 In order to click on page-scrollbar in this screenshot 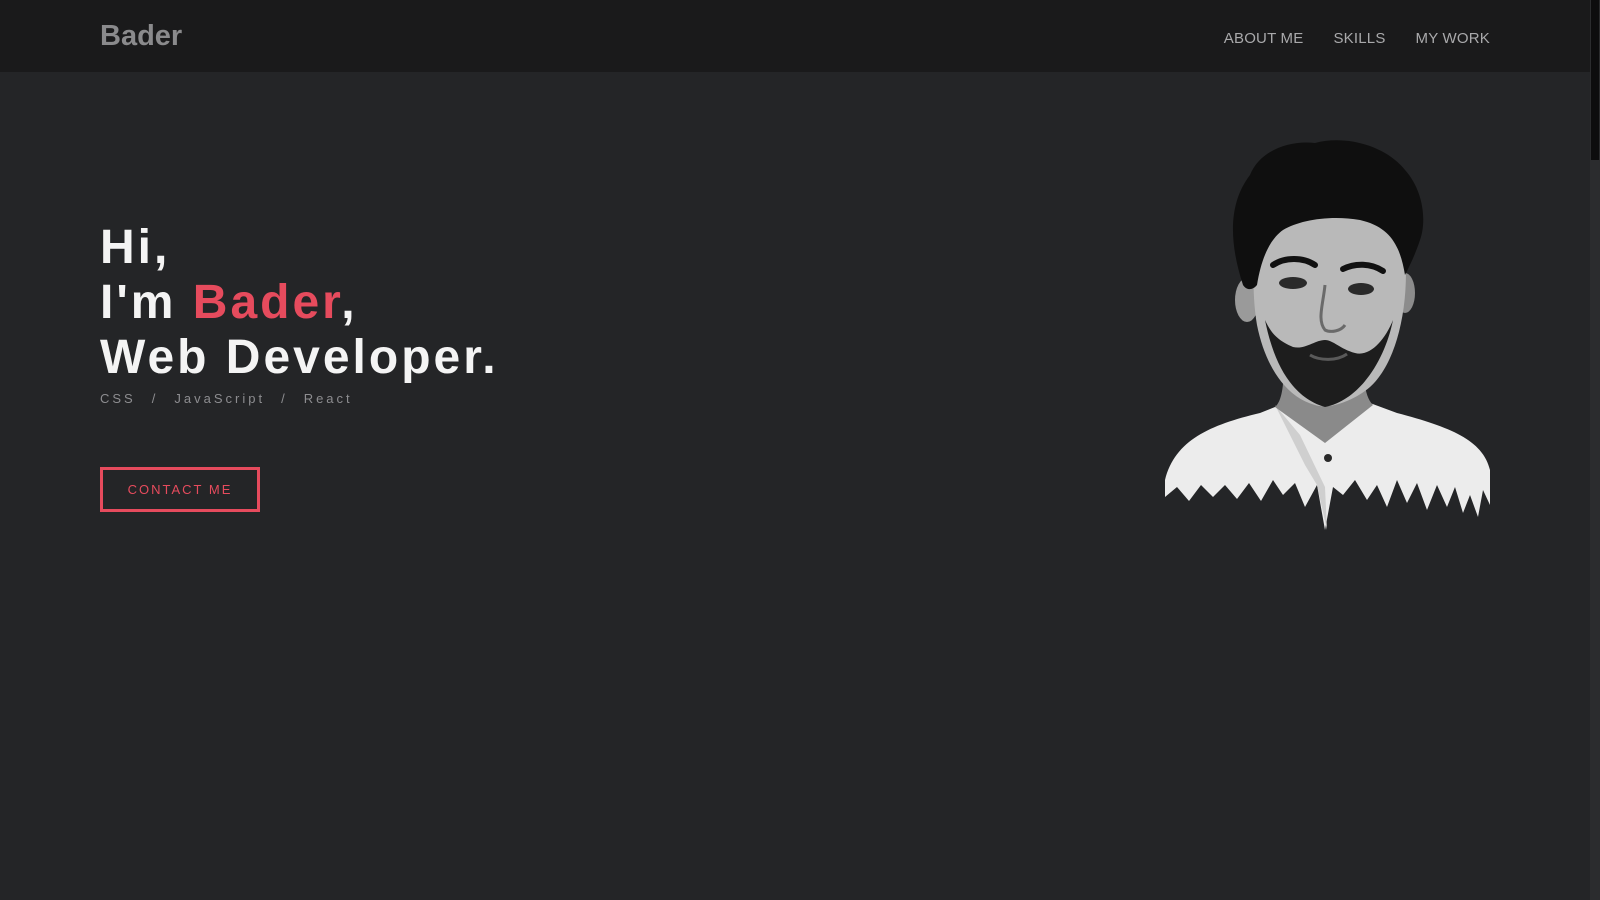, I will do `click(1595, 450)`.